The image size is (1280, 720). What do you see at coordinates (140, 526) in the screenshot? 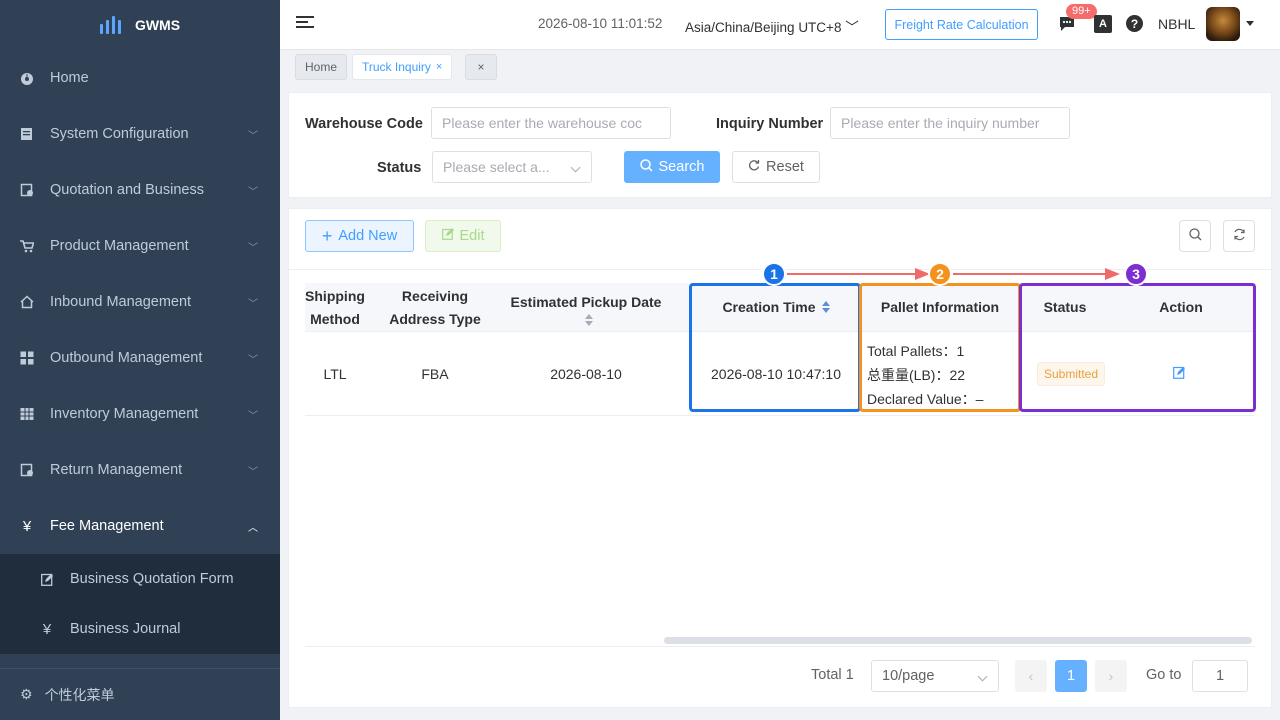
I see `sidebar-item-fee-management: ¥ Fee Management ︿` at bounding box center [140, 526].